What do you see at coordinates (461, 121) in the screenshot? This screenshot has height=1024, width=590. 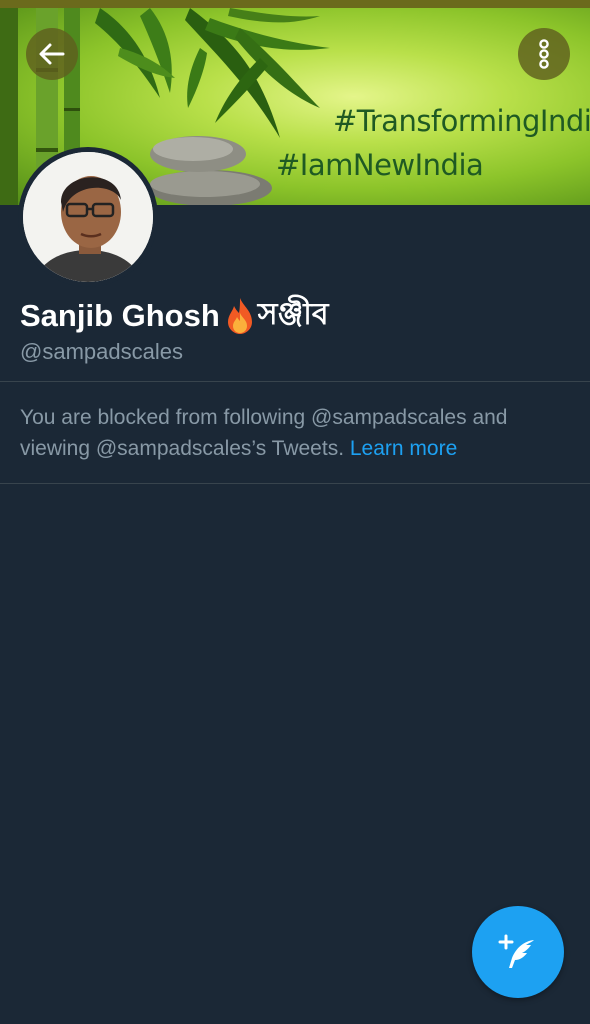 I see `hashtag-transforming-india: #TransformingIndia` at bounding box center [461, 121].